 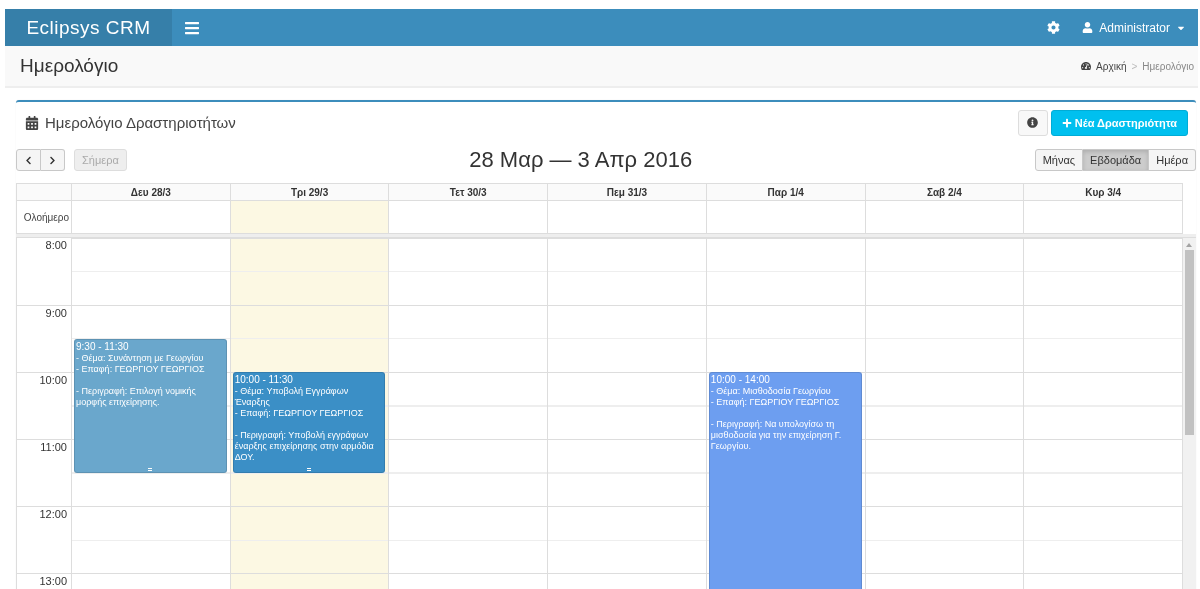 I want to click on dashboard-icon, so click(x=1086, y=66).